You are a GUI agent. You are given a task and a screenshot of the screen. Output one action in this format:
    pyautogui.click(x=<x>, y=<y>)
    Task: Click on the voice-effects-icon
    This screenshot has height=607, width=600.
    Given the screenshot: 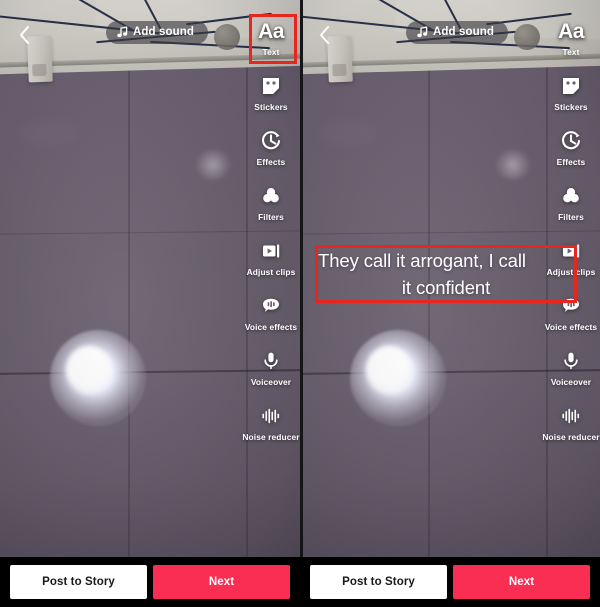 What is the action you would take?
    pyautogui.click(x=271, y=306)
    